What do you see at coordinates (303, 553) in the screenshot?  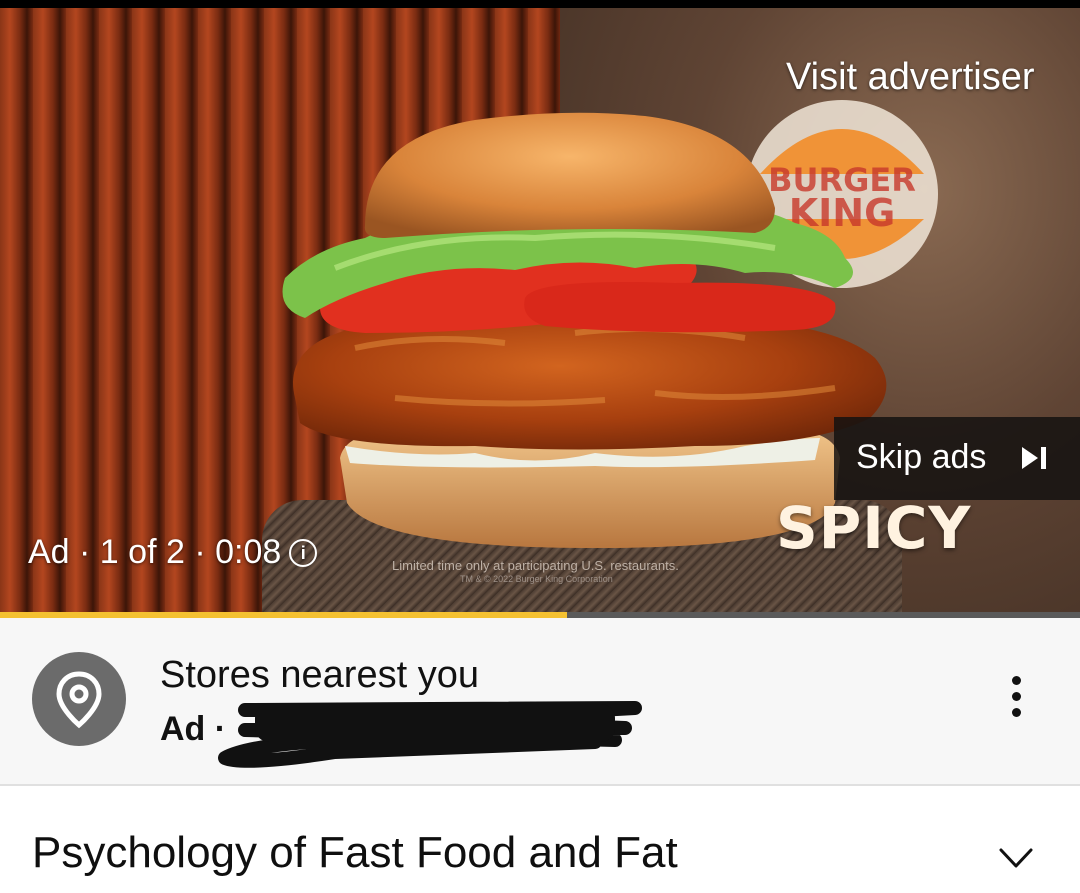 I see `info-icon: i` at bounding box center [303, 553].